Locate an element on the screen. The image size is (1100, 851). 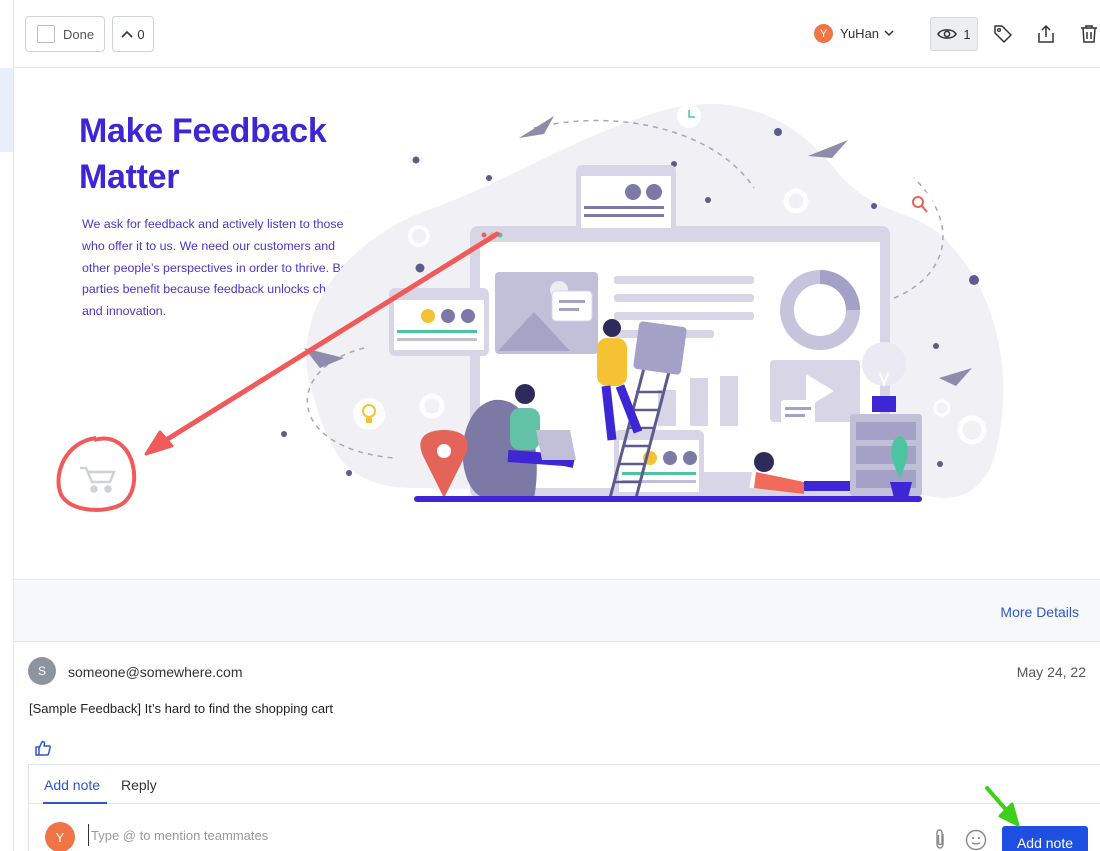
share-button is located at coordinates (1046, 34).